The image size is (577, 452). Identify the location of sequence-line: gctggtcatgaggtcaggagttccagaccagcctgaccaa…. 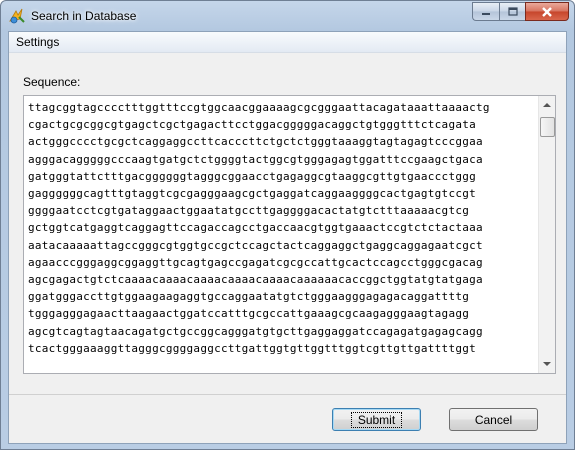
(255, 228).